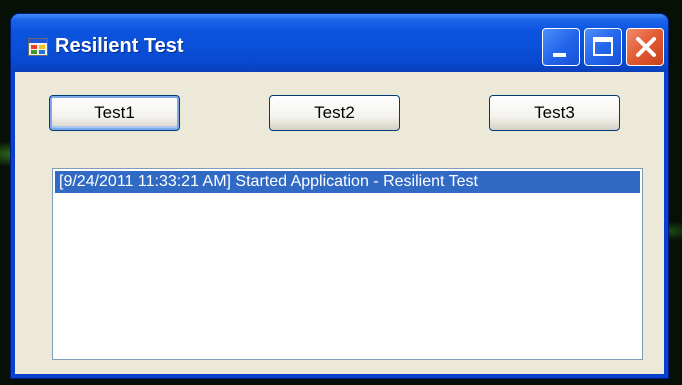 This screenshot has width=682, height=385. What do you see at coordinates (114, 113) in the screenshot?
I see `test1-button: Test1` at bounding box center [114, 113].